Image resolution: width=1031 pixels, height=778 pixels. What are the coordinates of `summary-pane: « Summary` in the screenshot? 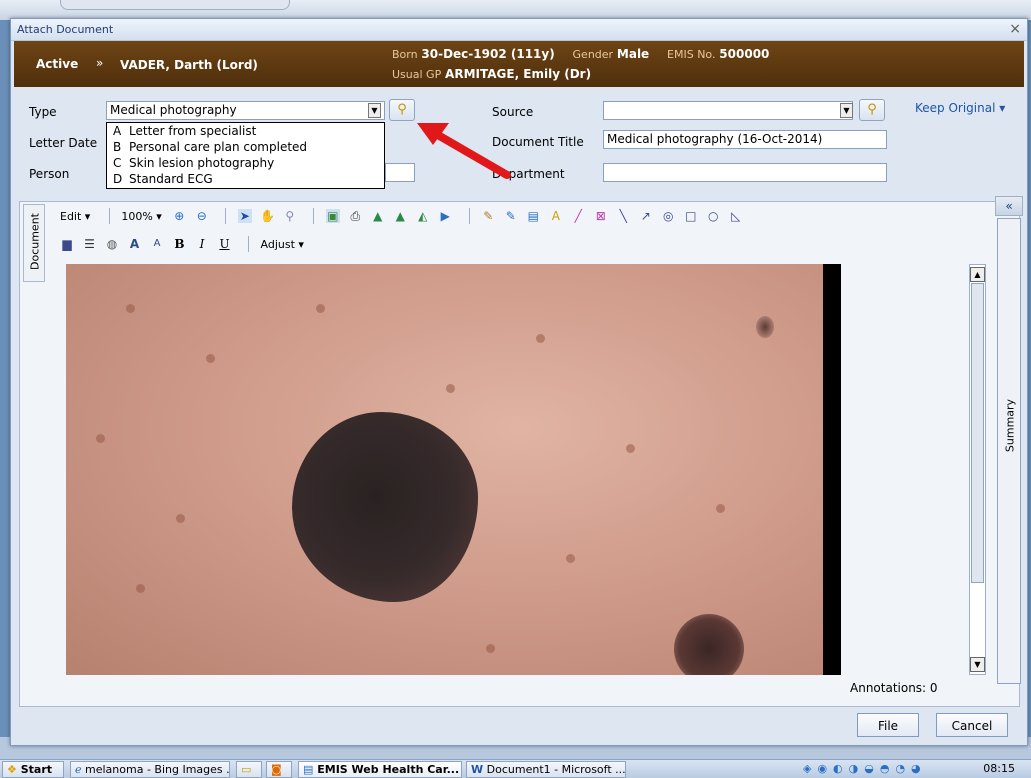 It's located at (1009, 442).